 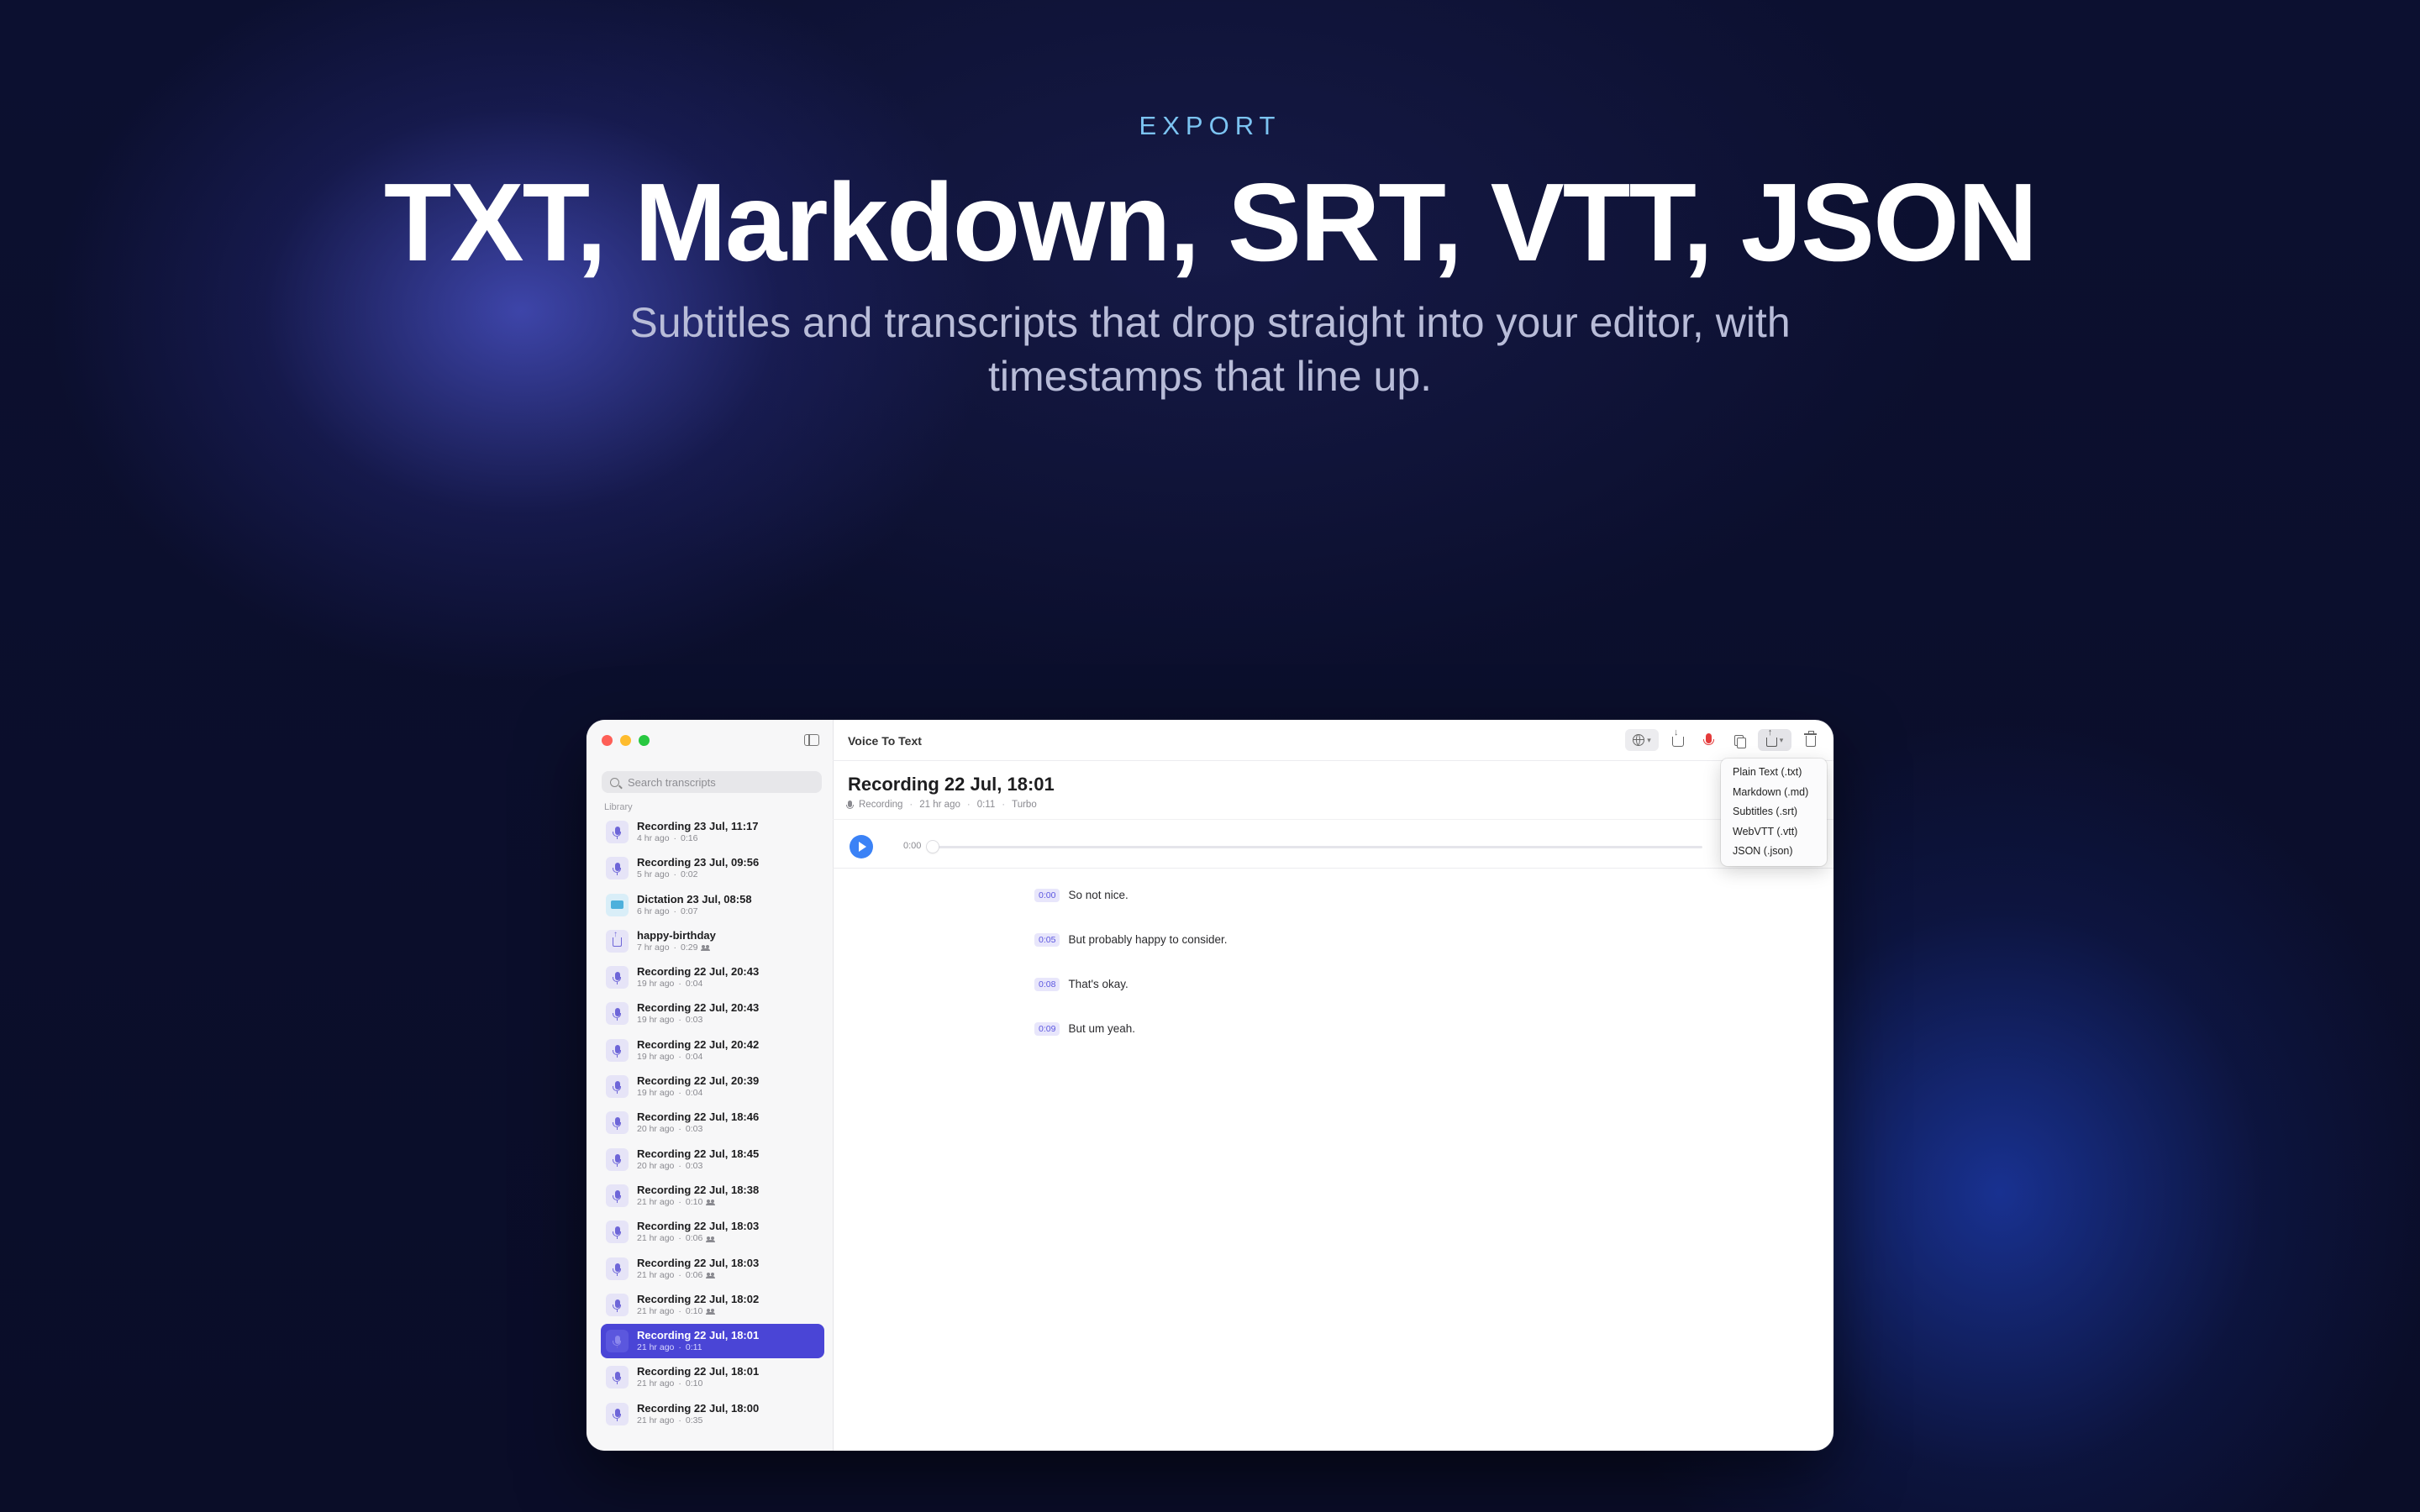 I want to click on export-menu-item: WebVTT (.vtt), so click(x=1774, y=832).